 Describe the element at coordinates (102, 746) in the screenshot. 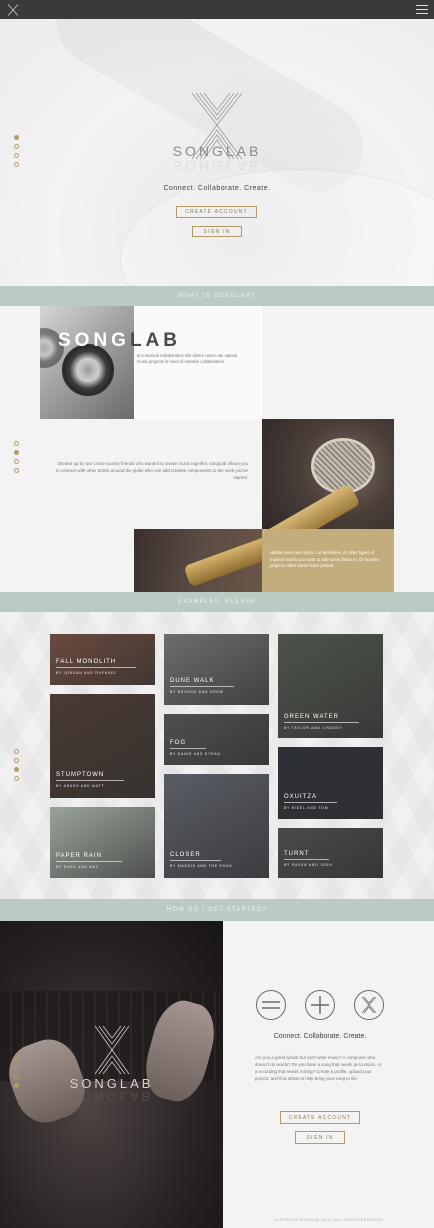

I see `example-tile: STUMPTOWN BY ARASH AND MATT` at that location.